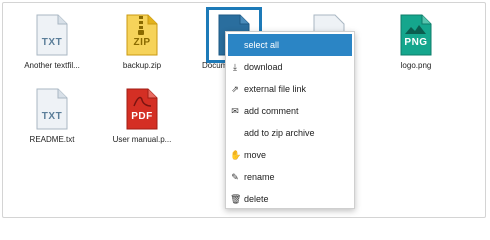 This screenshot has height=240, width=490. Describe the element at coordinates (235, 89) in the screenshot. I see `link-icon: ⇗` at that location.